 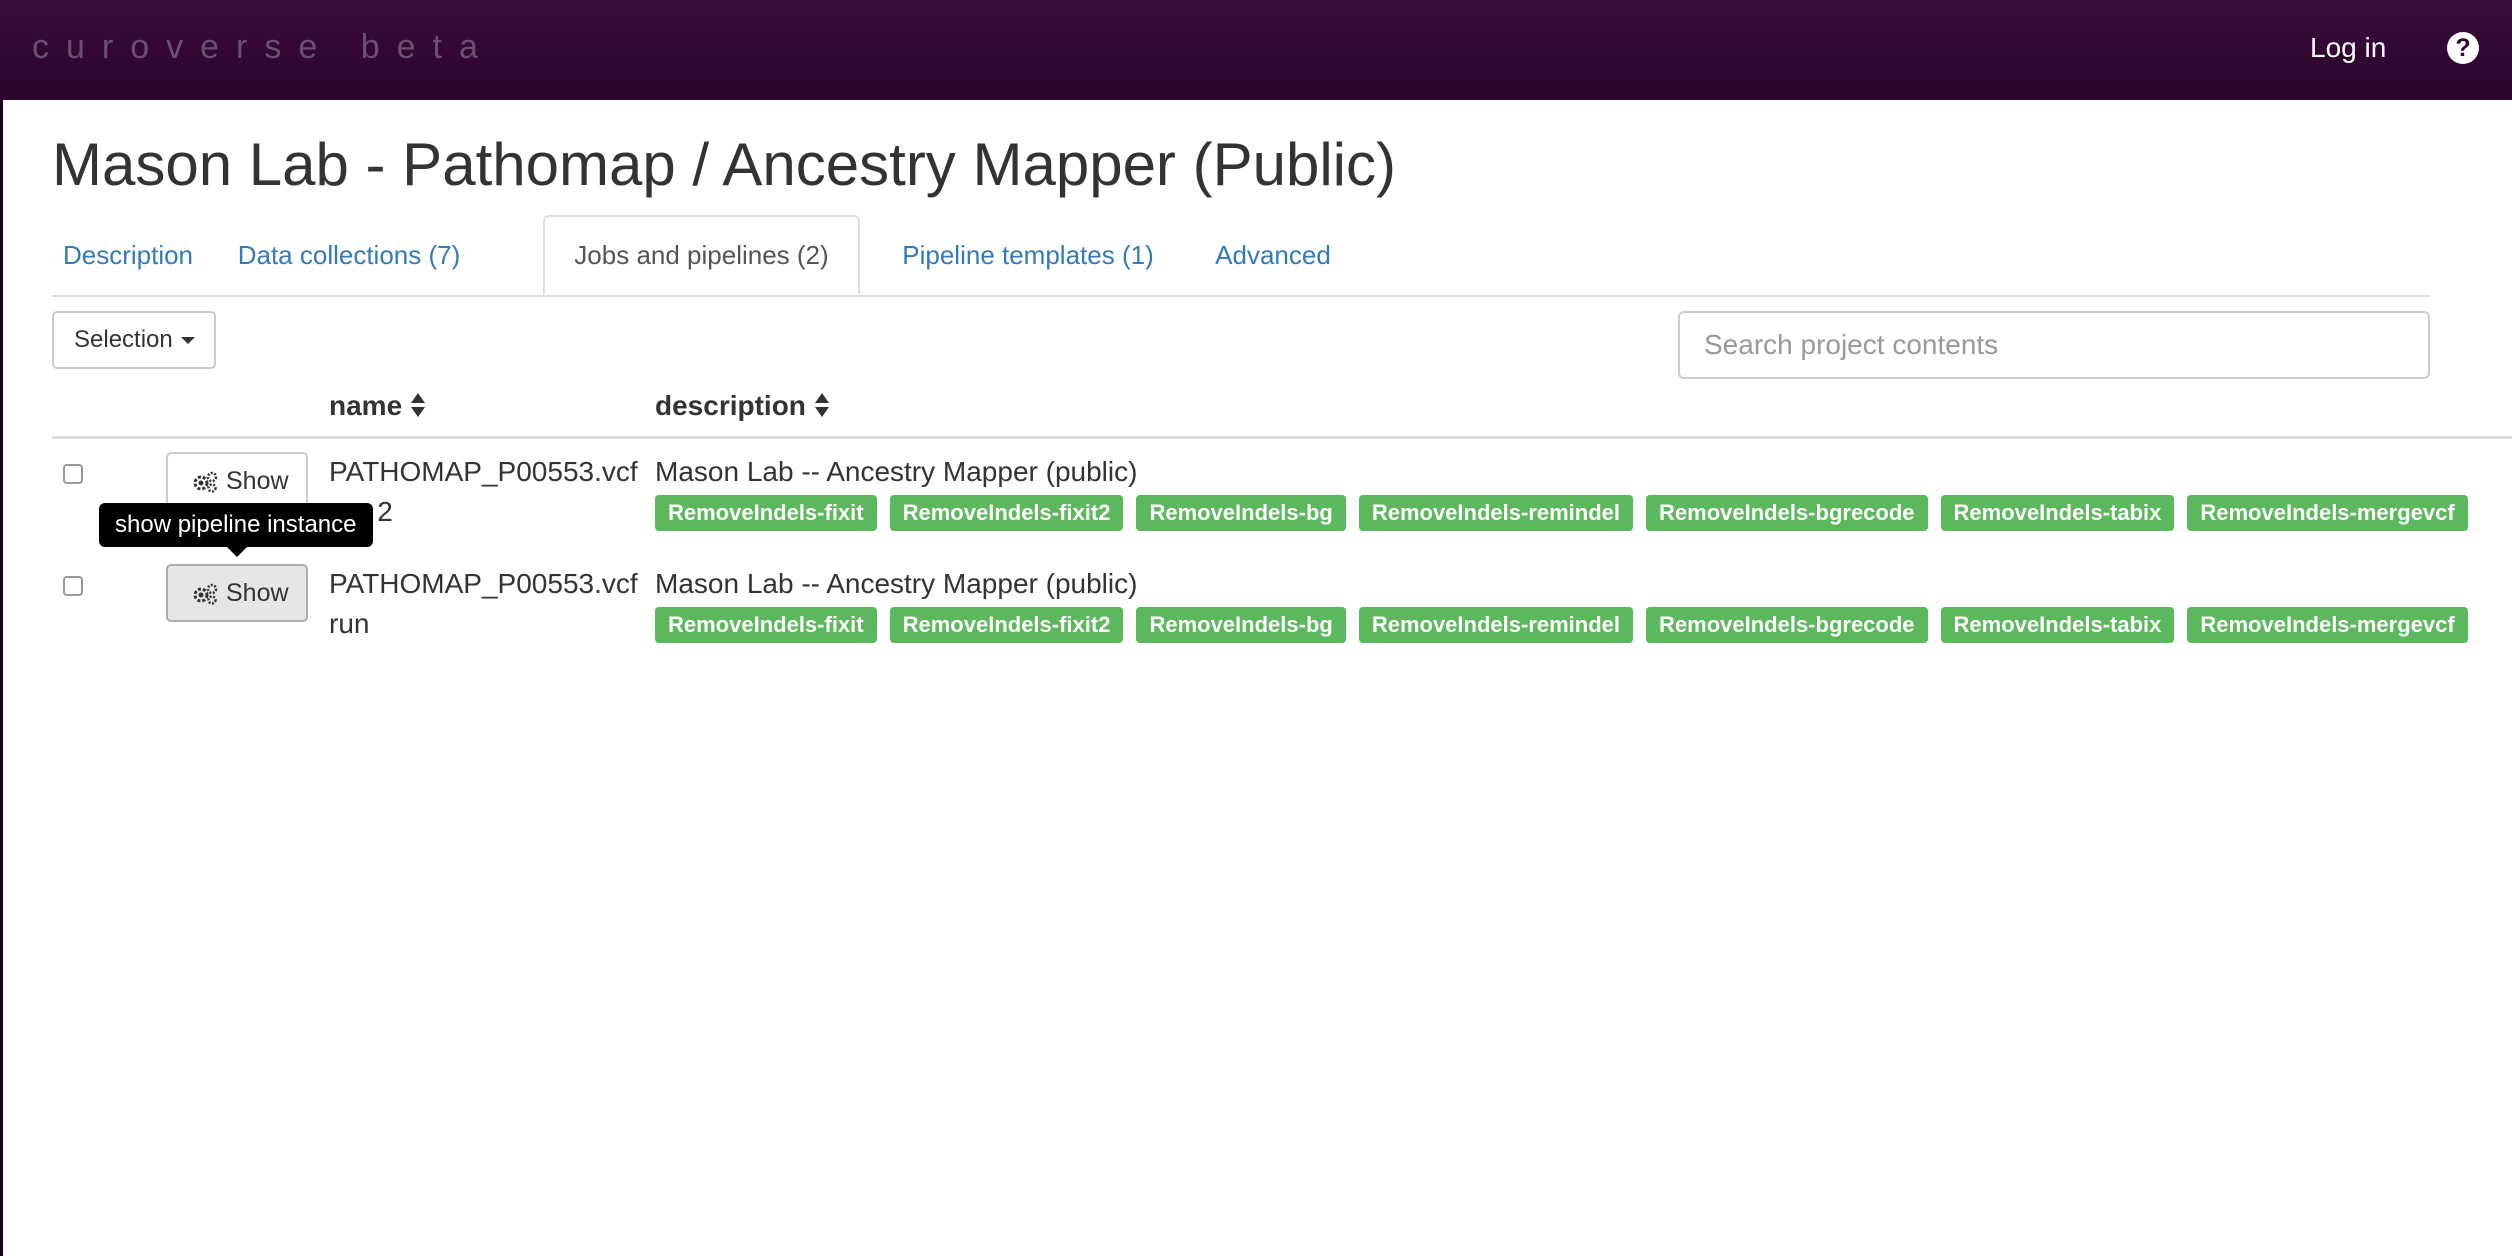 What do you see at coordinates (237, 552) in the screenshot?
I see `tooltip-arrow` at bounding box center [237, 552].